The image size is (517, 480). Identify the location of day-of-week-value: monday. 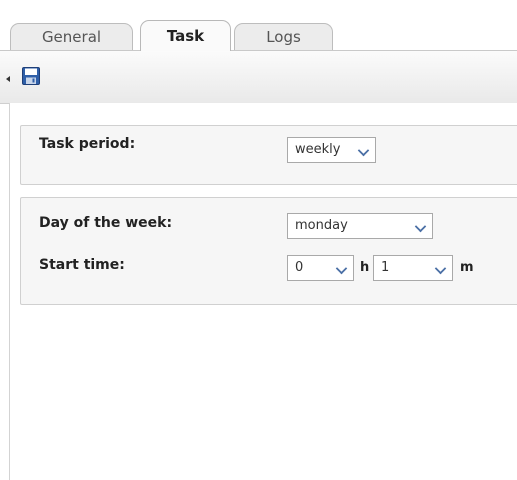
(321, 225).